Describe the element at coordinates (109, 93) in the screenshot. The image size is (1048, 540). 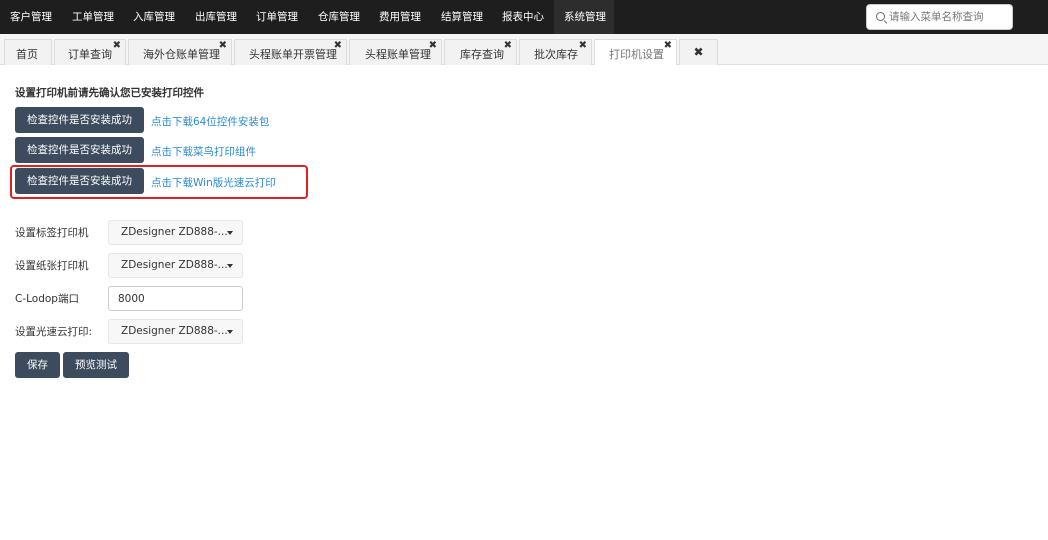
I see `install-notice: 设置打印机前请先确认您已安装打印控件` at that location.